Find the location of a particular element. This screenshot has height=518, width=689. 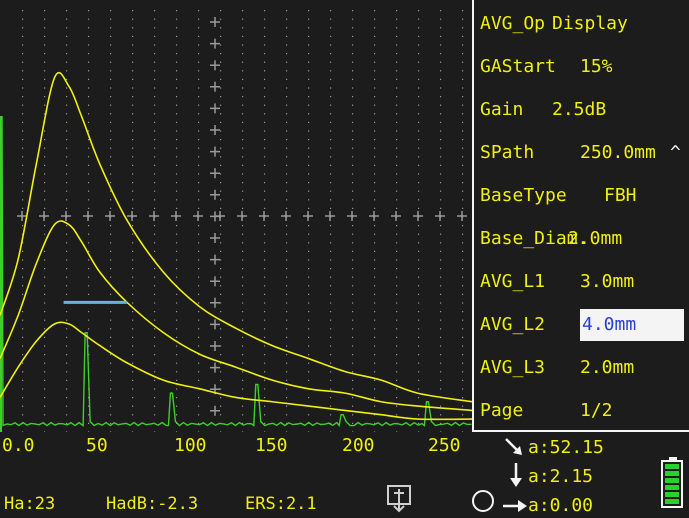

menu-row-label: GAStart is located at coordinates (518, 66).